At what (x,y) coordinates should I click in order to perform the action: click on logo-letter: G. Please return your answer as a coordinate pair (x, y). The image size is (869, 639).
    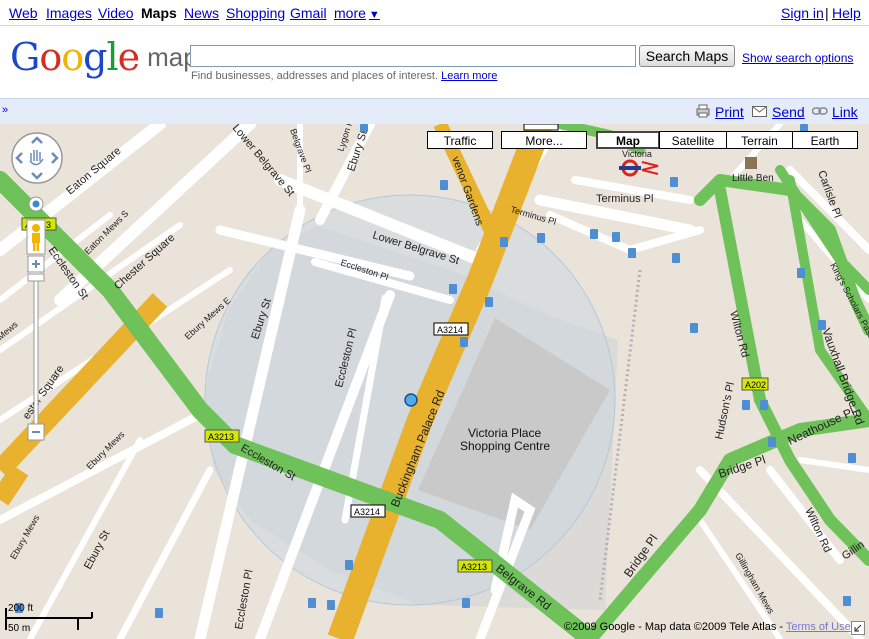
    Looking at the image, I should click on (25, 57).